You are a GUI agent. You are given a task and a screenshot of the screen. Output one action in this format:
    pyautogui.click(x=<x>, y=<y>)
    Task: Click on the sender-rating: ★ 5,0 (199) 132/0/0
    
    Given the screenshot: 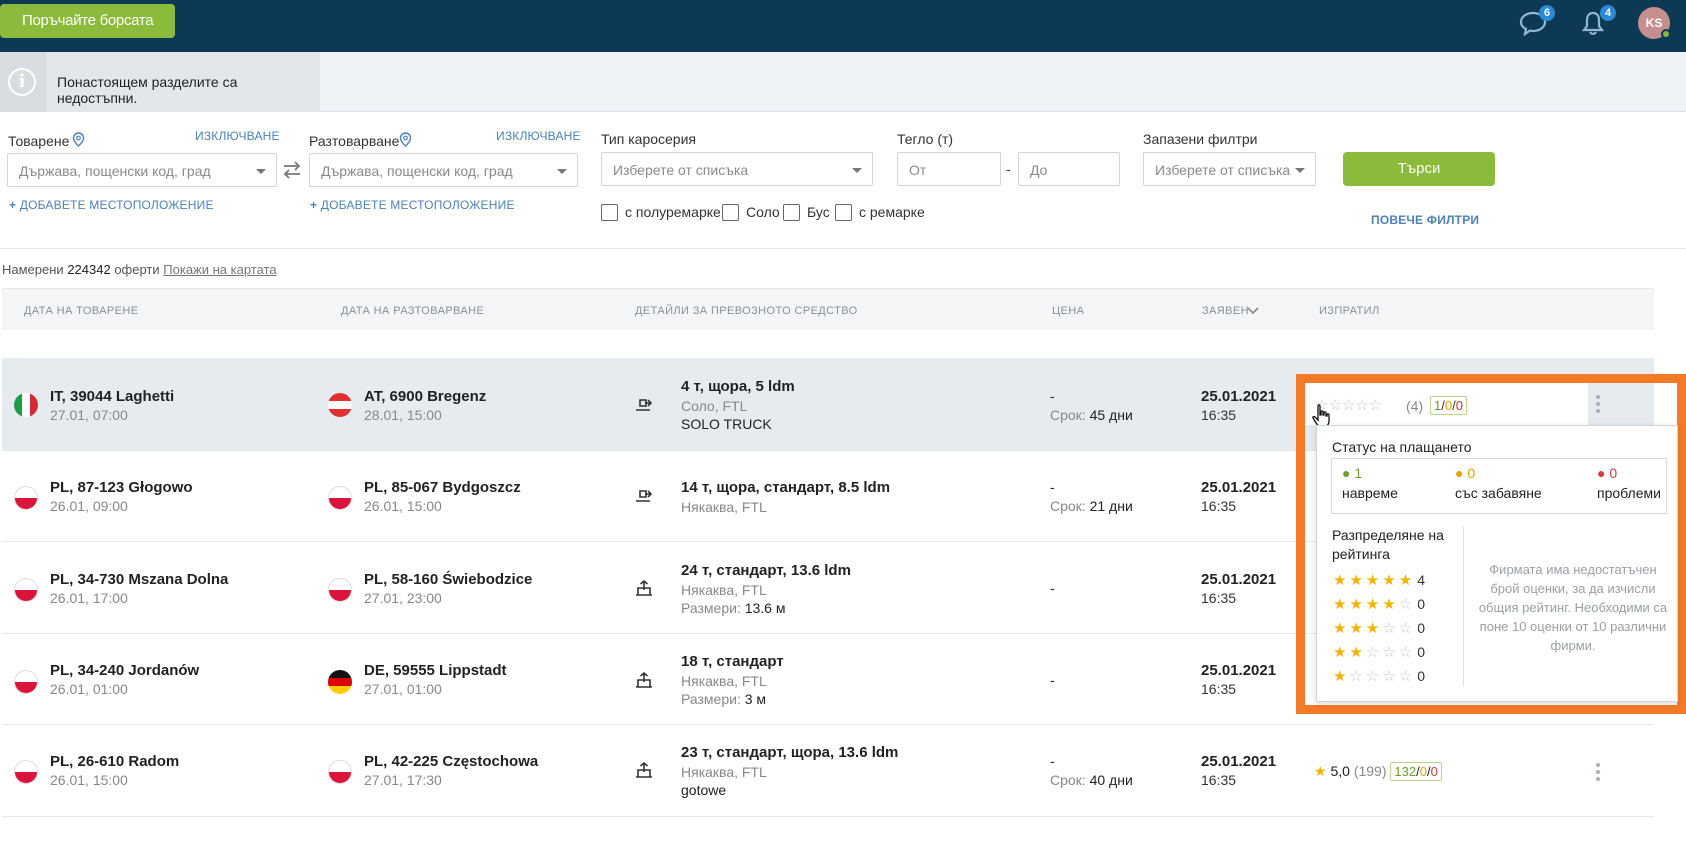 What is the action you would take?
    pyautogui.click(x=1378, y=771)
    